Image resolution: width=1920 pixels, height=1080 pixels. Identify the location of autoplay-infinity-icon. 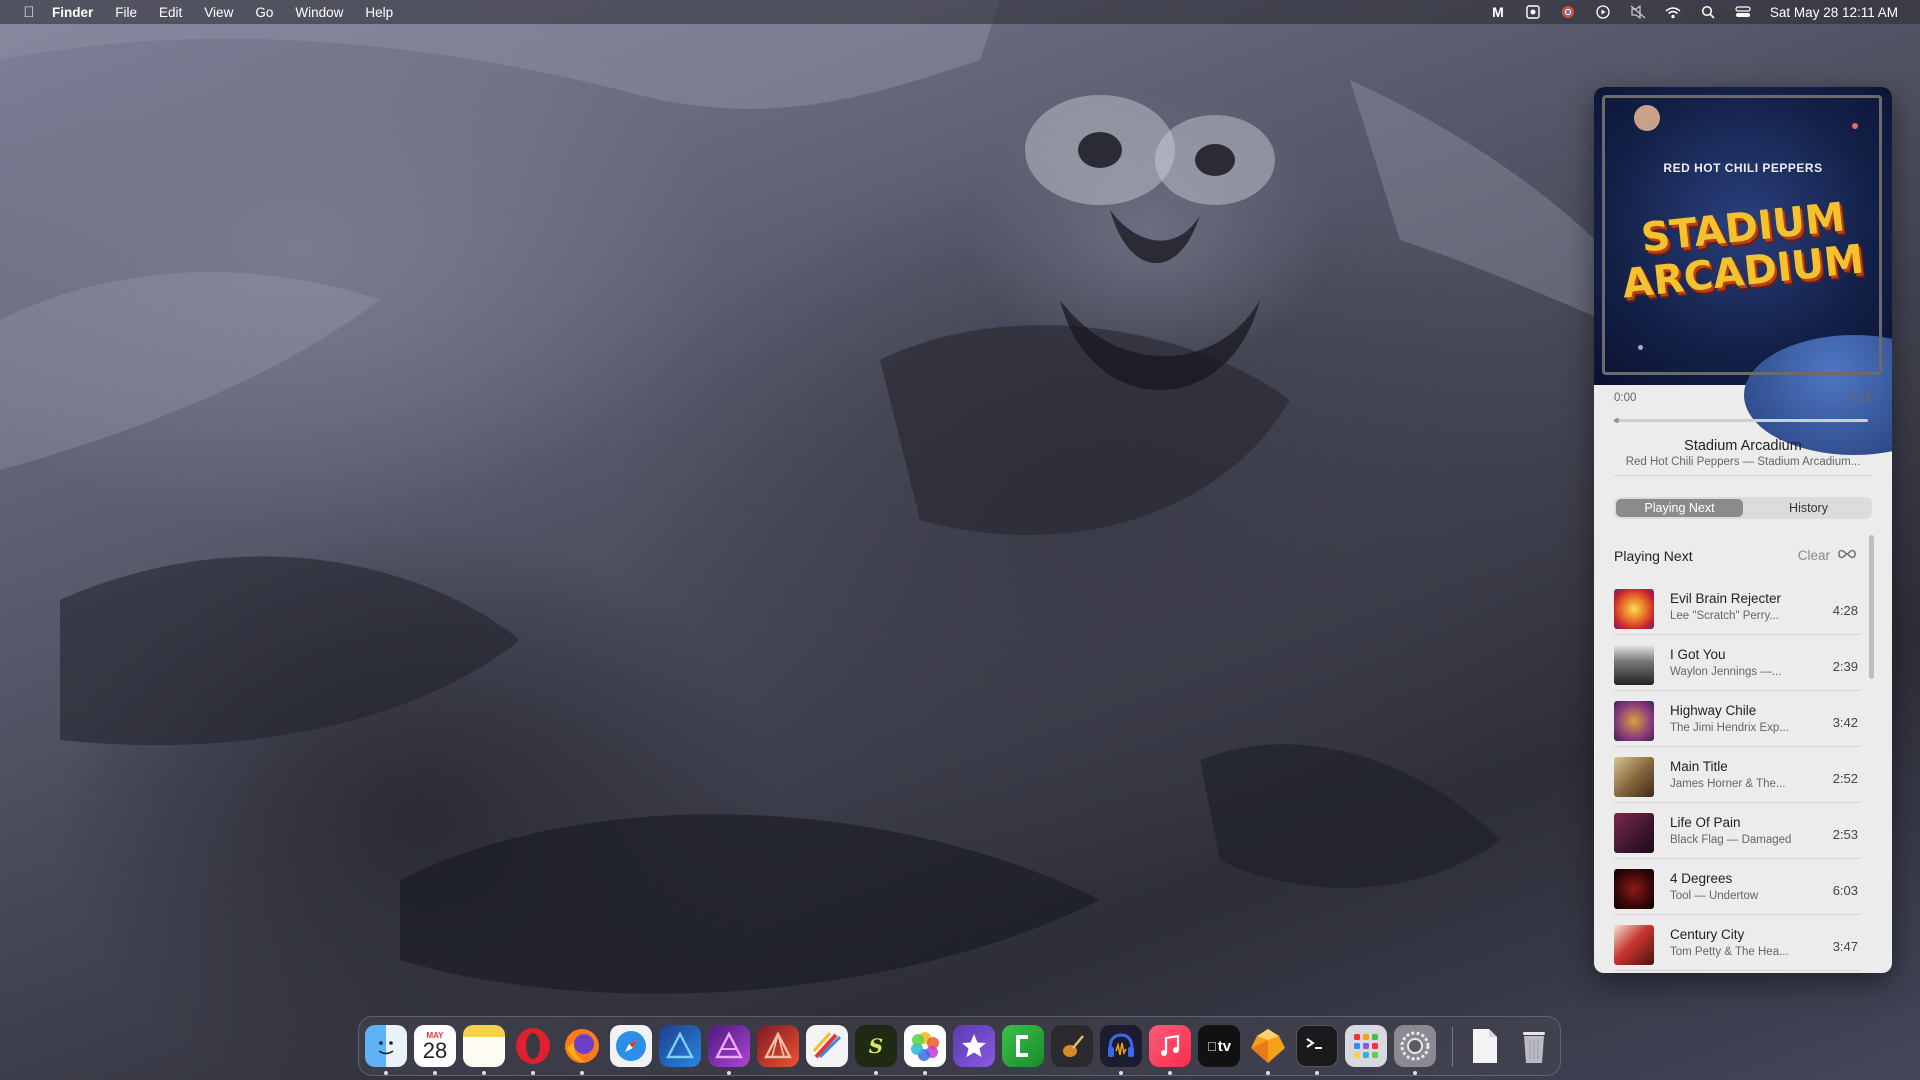
(1847, 556).